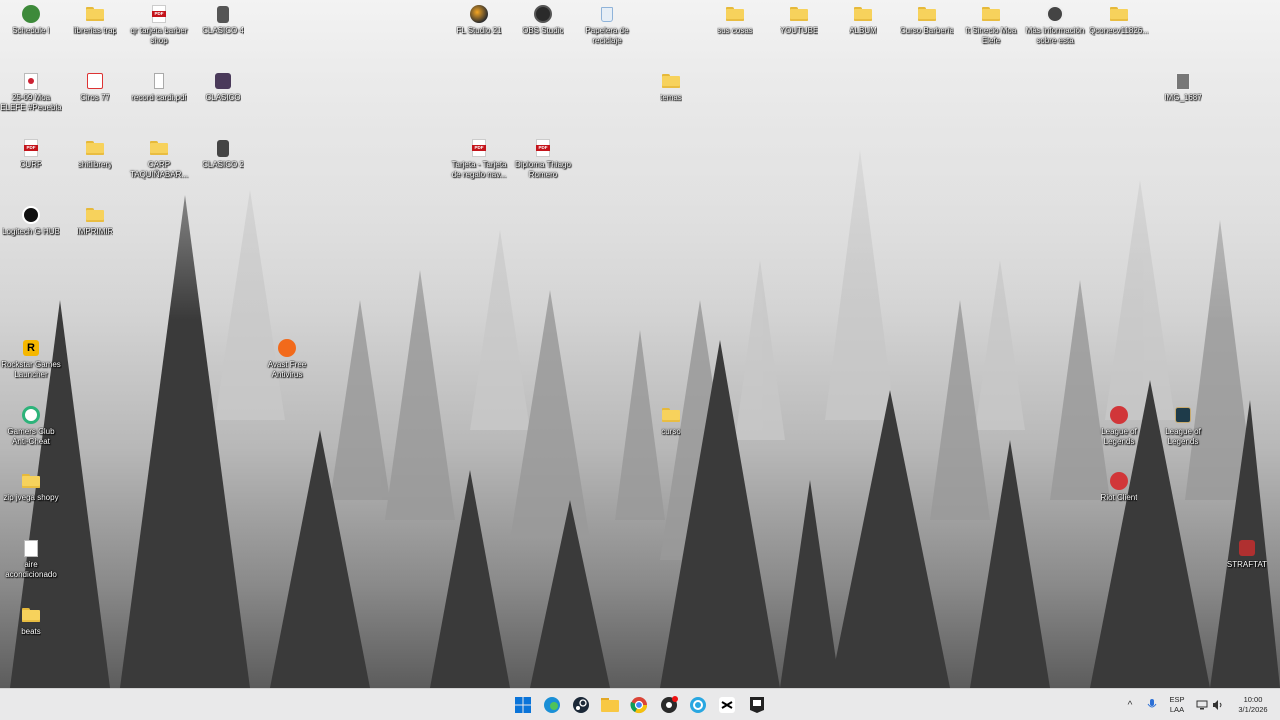 This screenshot has width=1280, height=720. I want to click on desktop-icon-record-cardi: record cardi.pdf, so click(159, 87).